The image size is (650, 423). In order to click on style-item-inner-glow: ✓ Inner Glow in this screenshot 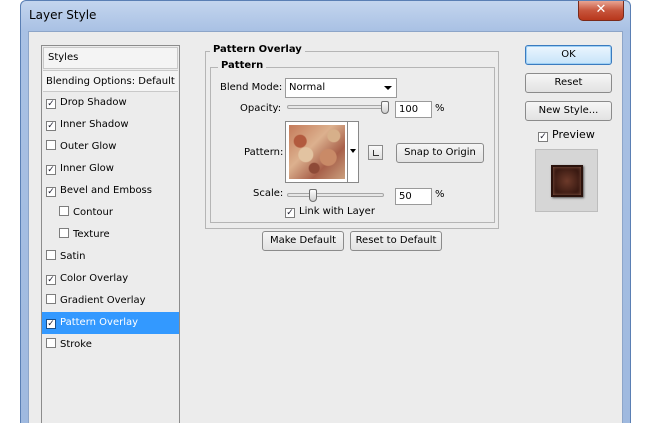, I will do `click(110, 169)`.